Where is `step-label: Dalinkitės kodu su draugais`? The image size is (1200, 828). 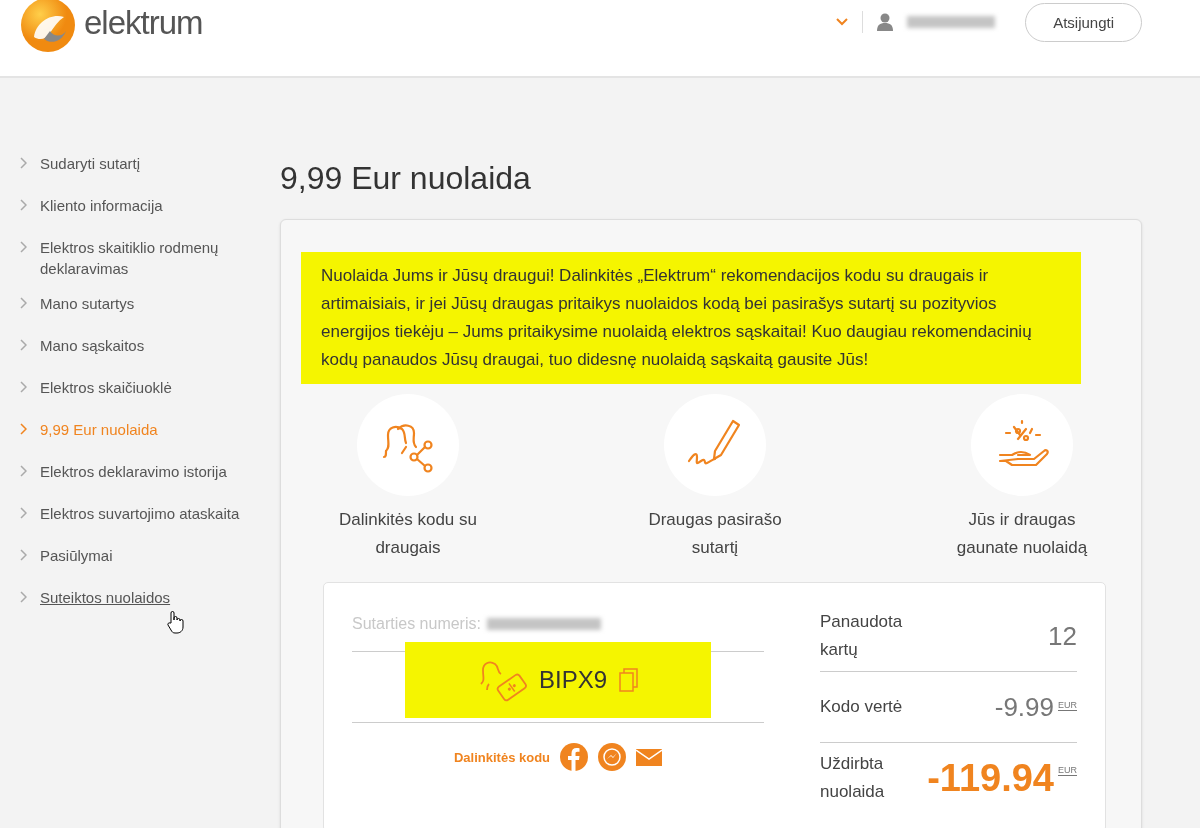 step-label: Dalinkitės kodu su draugais is located at coordinates (408, 534).